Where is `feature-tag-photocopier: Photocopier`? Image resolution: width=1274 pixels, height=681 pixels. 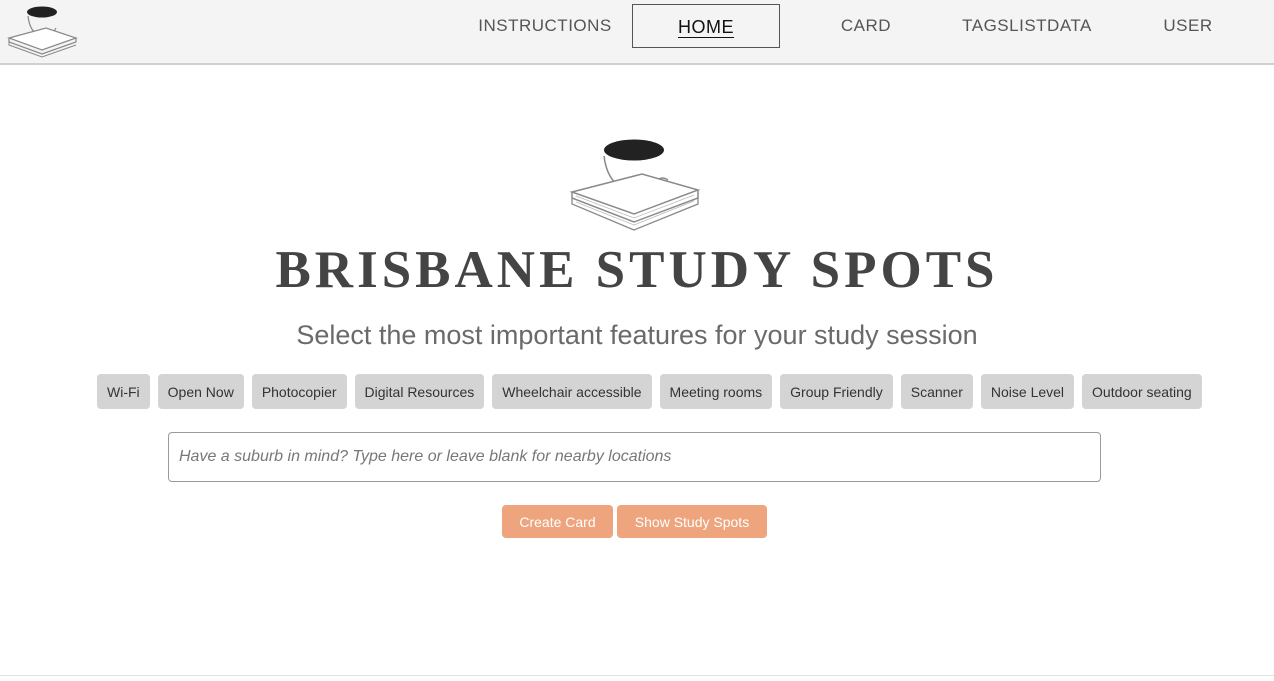 feature-tag-photocopier: Photocopier is located at coordinates (299, 391).